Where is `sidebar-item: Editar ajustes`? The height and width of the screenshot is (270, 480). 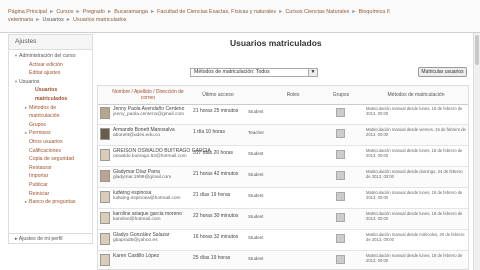 sidebar-item: Editar ajustes is located at coordinates (50, 73).